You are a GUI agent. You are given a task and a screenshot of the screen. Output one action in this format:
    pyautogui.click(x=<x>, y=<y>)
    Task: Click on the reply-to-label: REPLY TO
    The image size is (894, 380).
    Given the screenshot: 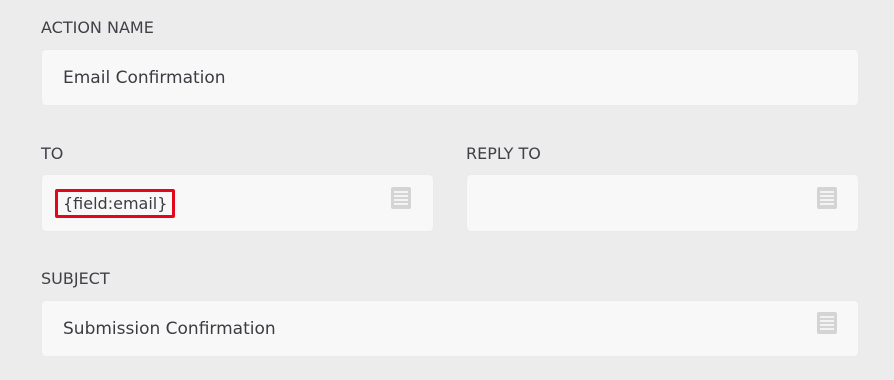 What is the action you would take?
    pyautogui.click(x=503, y=153)
    